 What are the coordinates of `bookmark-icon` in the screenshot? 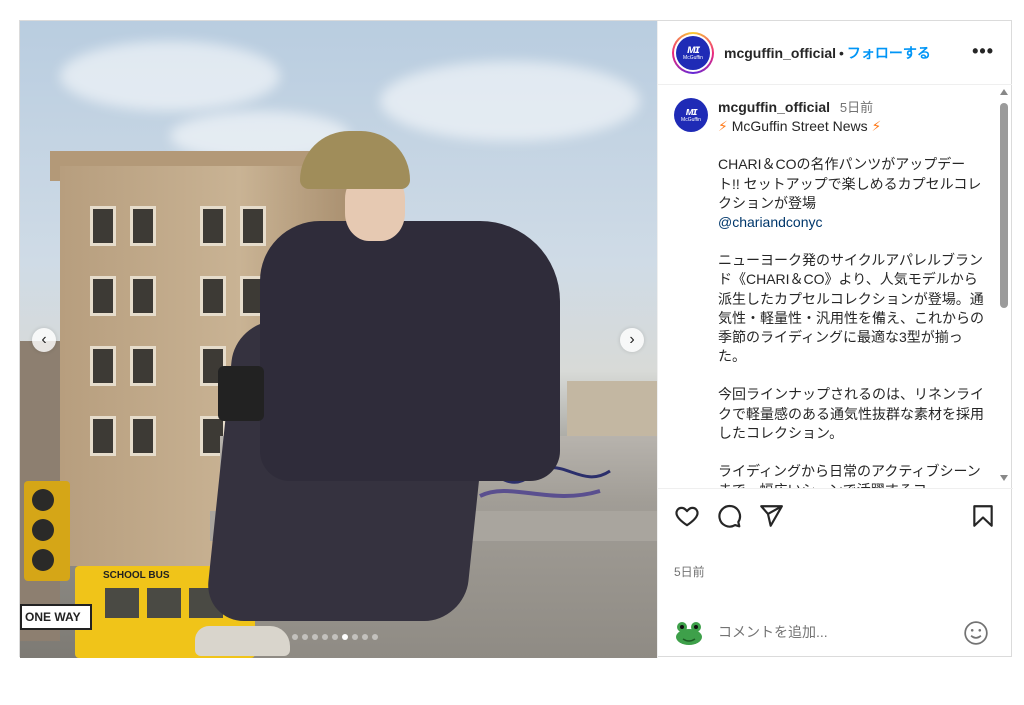 It's located at (983, 516).